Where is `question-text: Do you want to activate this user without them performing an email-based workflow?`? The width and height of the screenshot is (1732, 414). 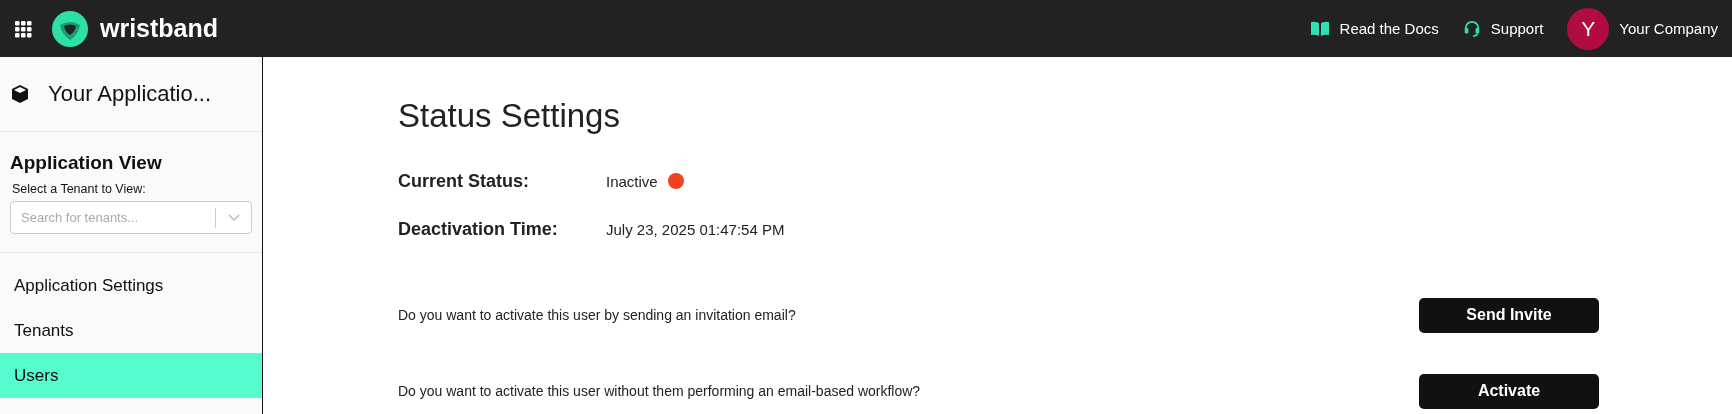
question-text: Do you want to activate this user without them performing an email-based workflow? is located at coordinates (659, 391).